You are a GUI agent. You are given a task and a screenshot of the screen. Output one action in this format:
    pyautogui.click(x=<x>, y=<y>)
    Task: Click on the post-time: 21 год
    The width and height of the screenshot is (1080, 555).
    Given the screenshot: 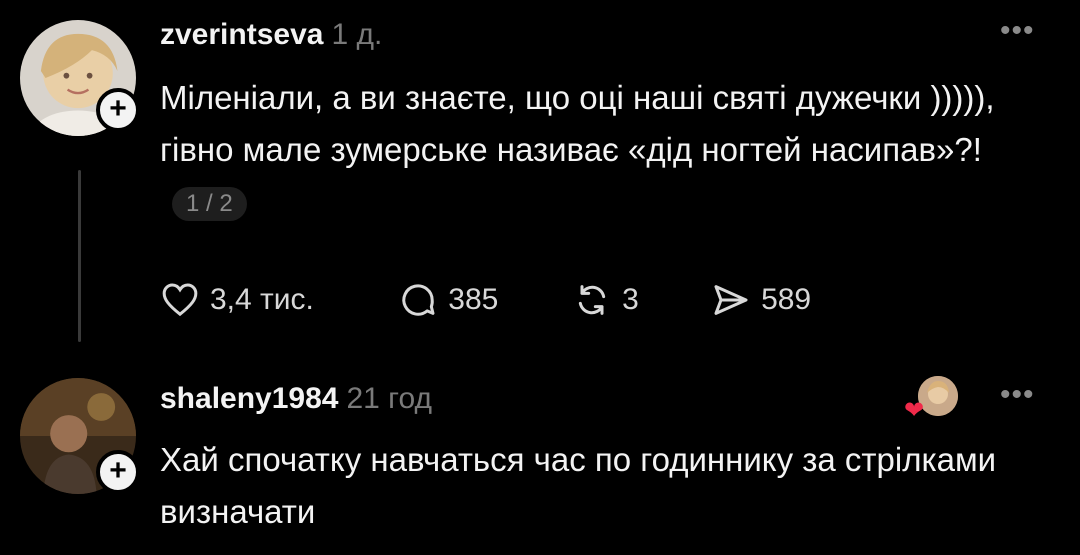 What is the action you would take?
    pyautogui.click(x=389, y=398)
    